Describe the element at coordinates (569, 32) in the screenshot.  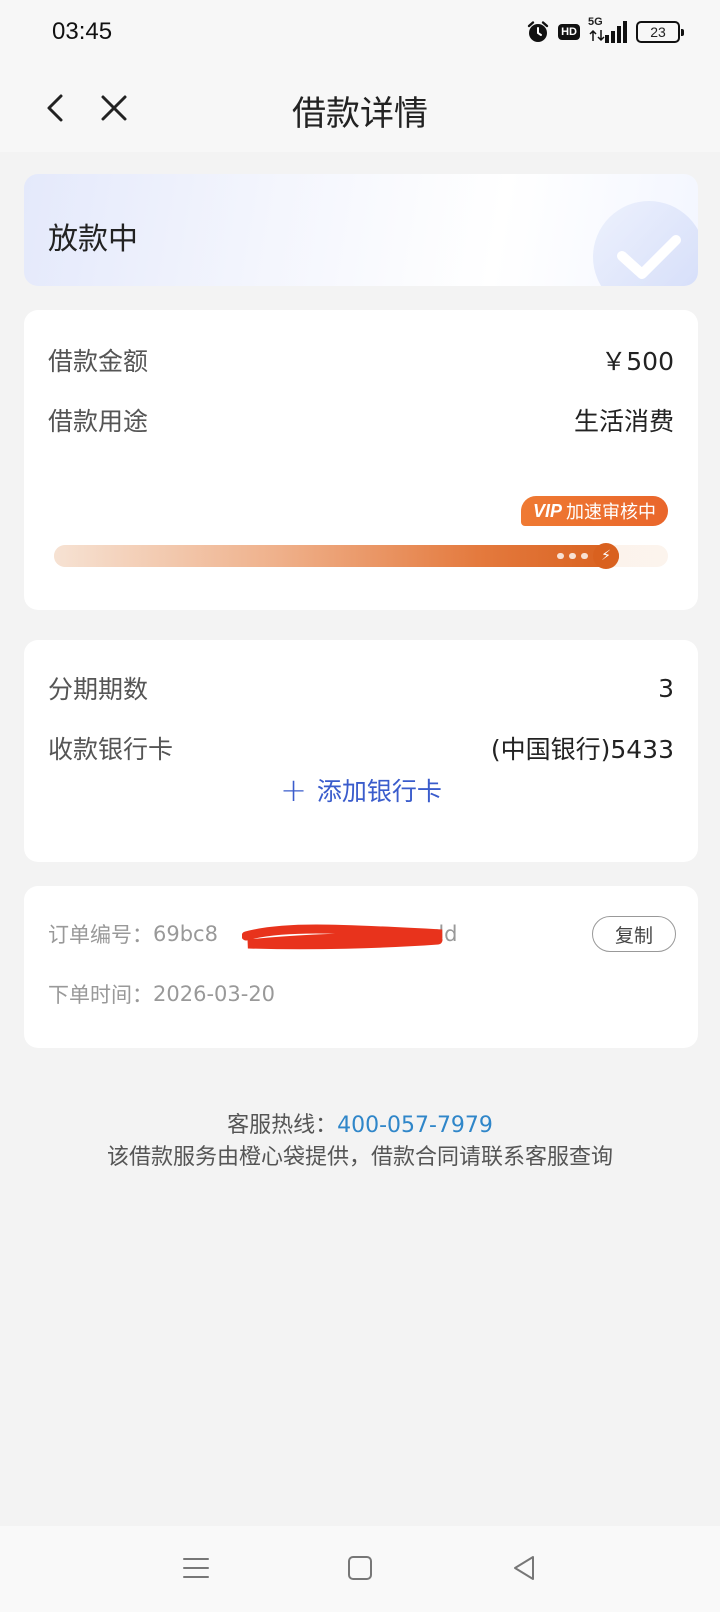
I see `hd-icon: HD` at that location.